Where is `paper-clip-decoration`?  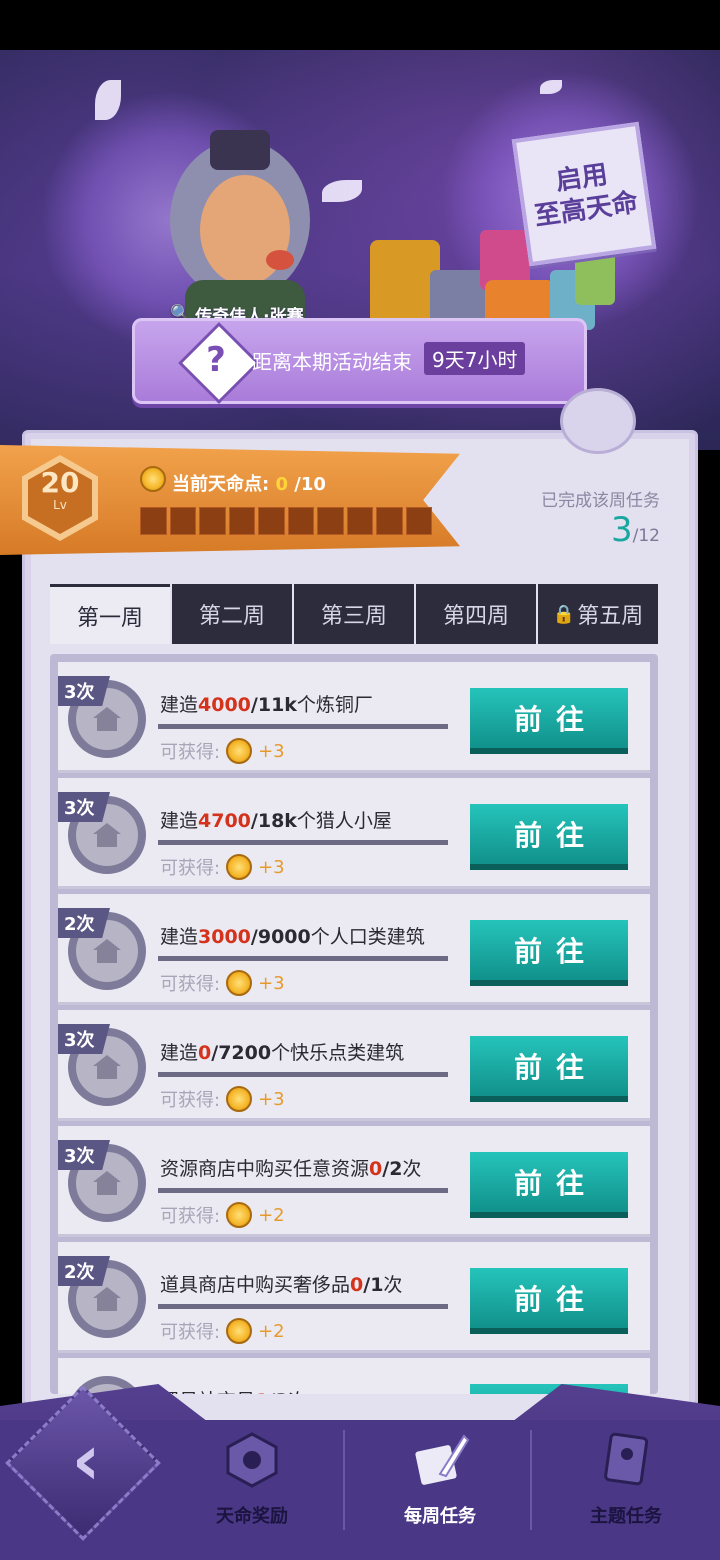 paper-clip-decoration is located at coordinates (598, 421).